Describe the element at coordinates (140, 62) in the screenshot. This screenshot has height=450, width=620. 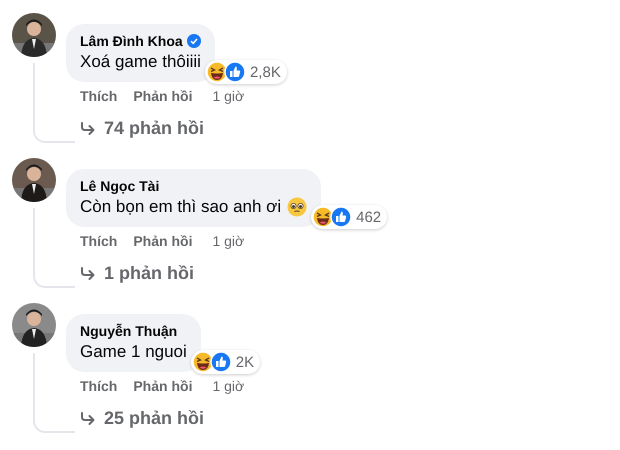
I see `comment-text: Xoá game thôiiii` at that location.